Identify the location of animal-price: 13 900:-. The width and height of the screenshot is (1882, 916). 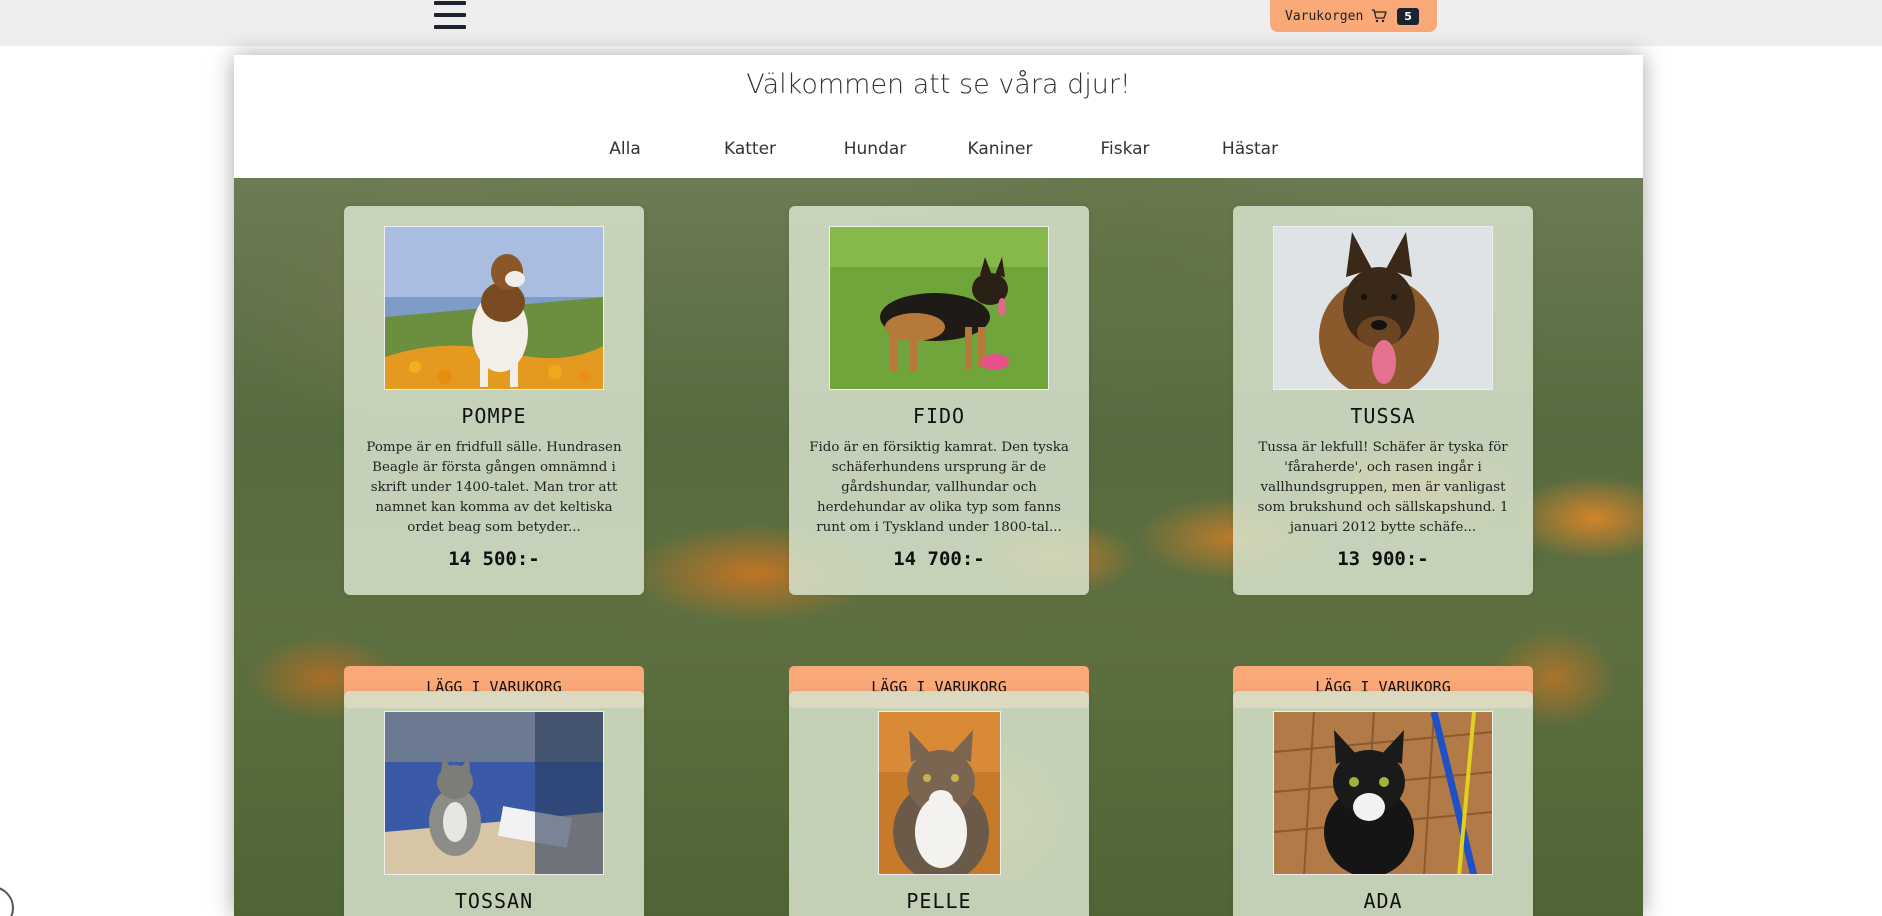
(1383, 559).